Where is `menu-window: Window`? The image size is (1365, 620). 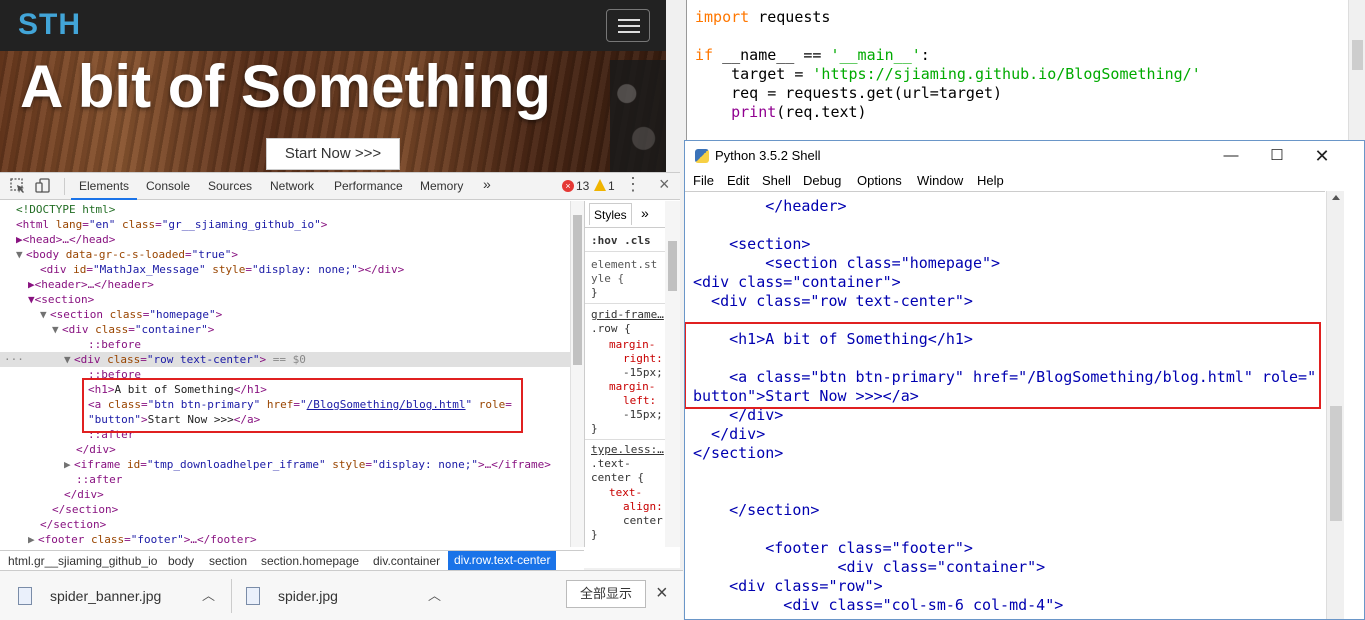 menu-window: Window is located at coordinates (940, 180).